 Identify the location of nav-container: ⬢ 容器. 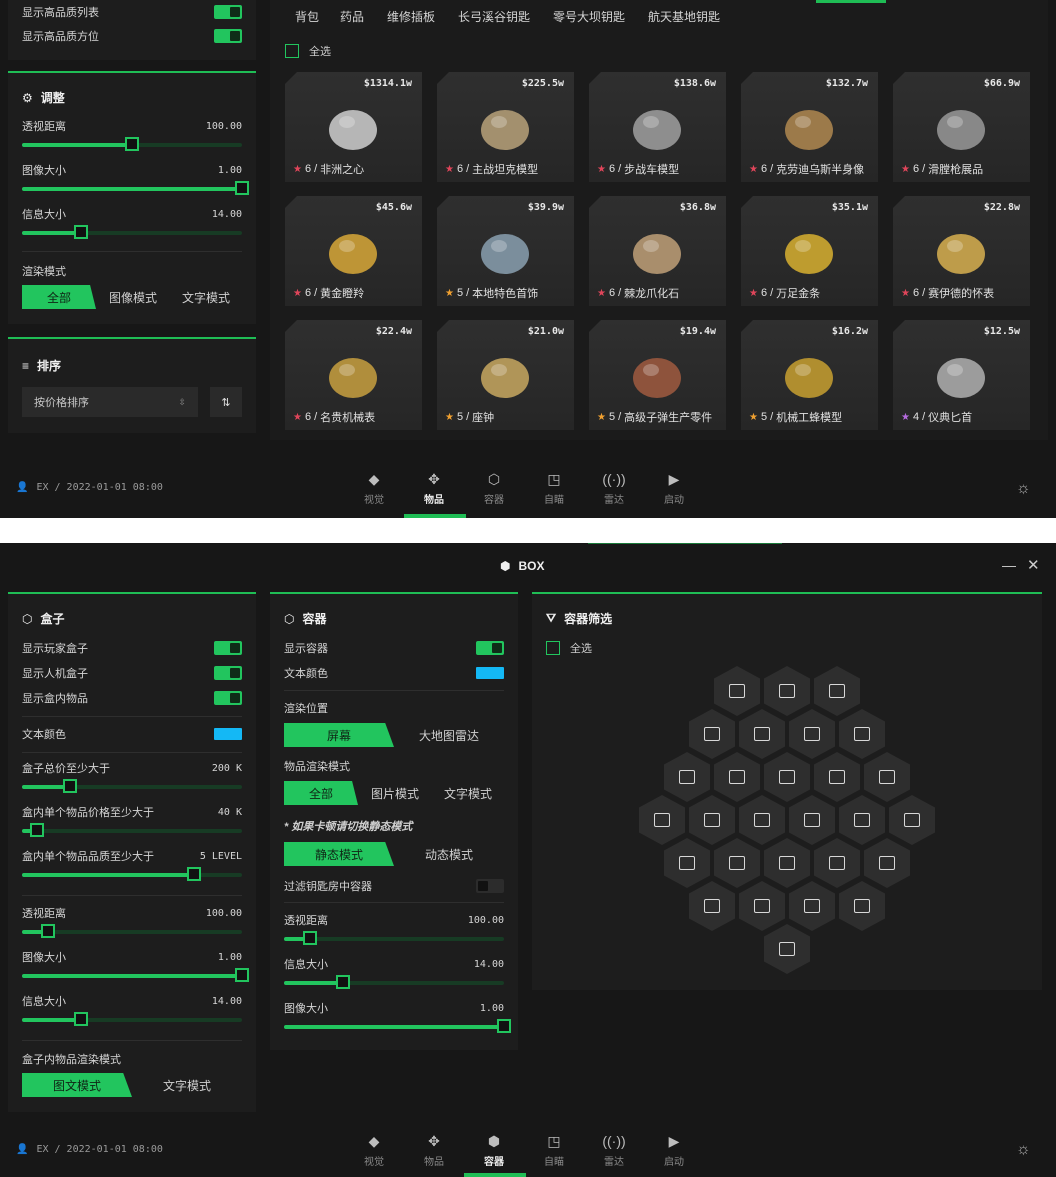
(494, 1150).